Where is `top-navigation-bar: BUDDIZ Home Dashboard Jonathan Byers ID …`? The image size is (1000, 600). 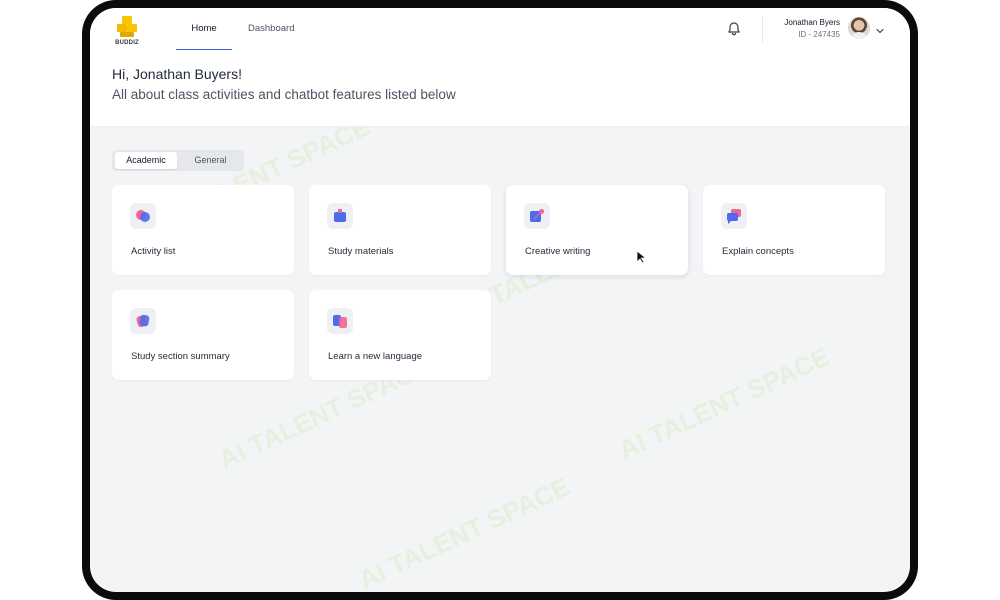
top-navigation-bar: BUDDIZ Home Dashboard Jonathan Byers ID … is located at coordinates (500, 29).